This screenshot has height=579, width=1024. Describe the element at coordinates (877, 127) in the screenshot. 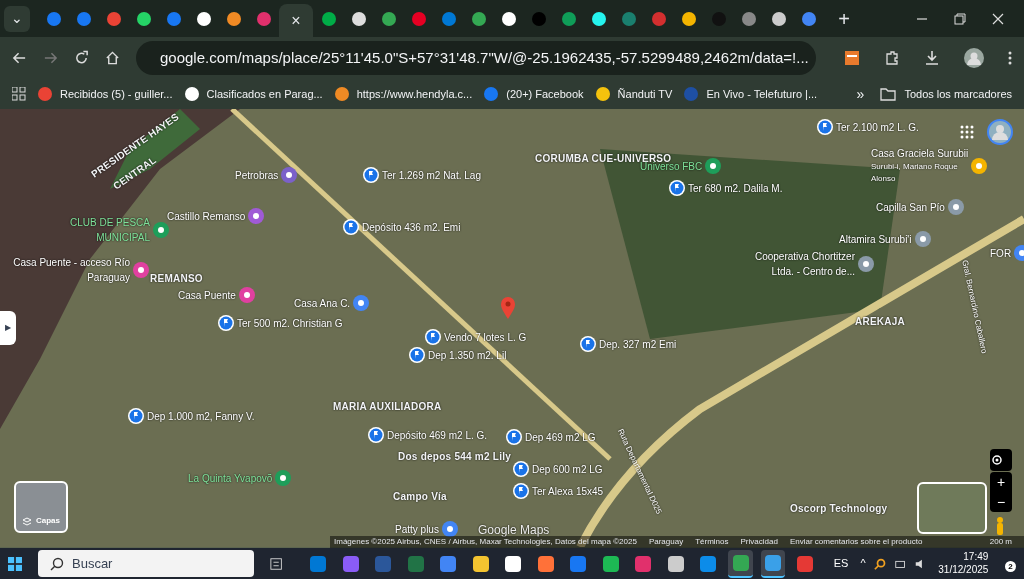

I see `place-label: Ter 2.100 m2 L. G.` at that location.